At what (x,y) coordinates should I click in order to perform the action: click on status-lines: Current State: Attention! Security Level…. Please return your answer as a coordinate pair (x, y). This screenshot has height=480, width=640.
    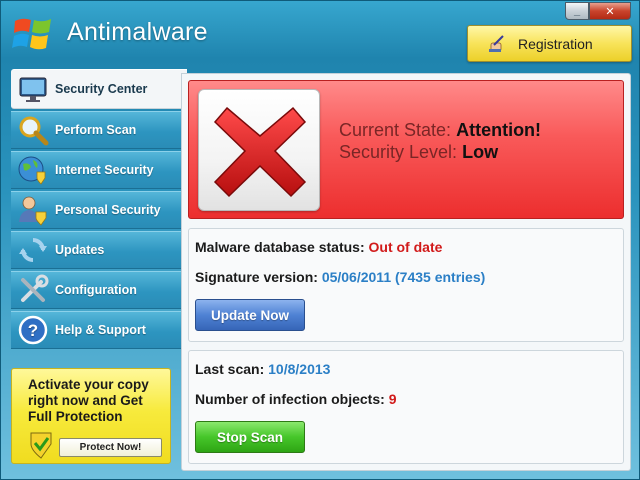
    Looking at the image, I should click on (440, 141).